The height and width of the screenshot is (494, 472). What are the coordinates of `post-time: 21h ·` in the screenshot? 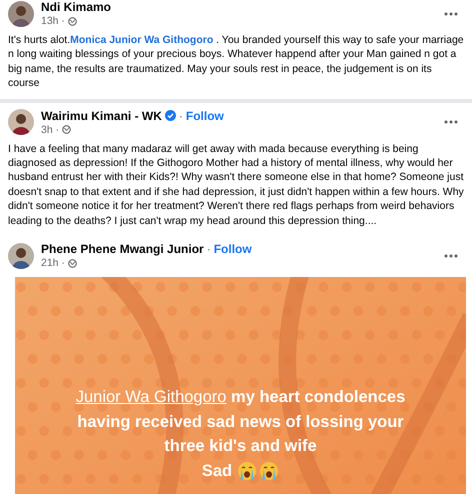 It's located at (53, 263).